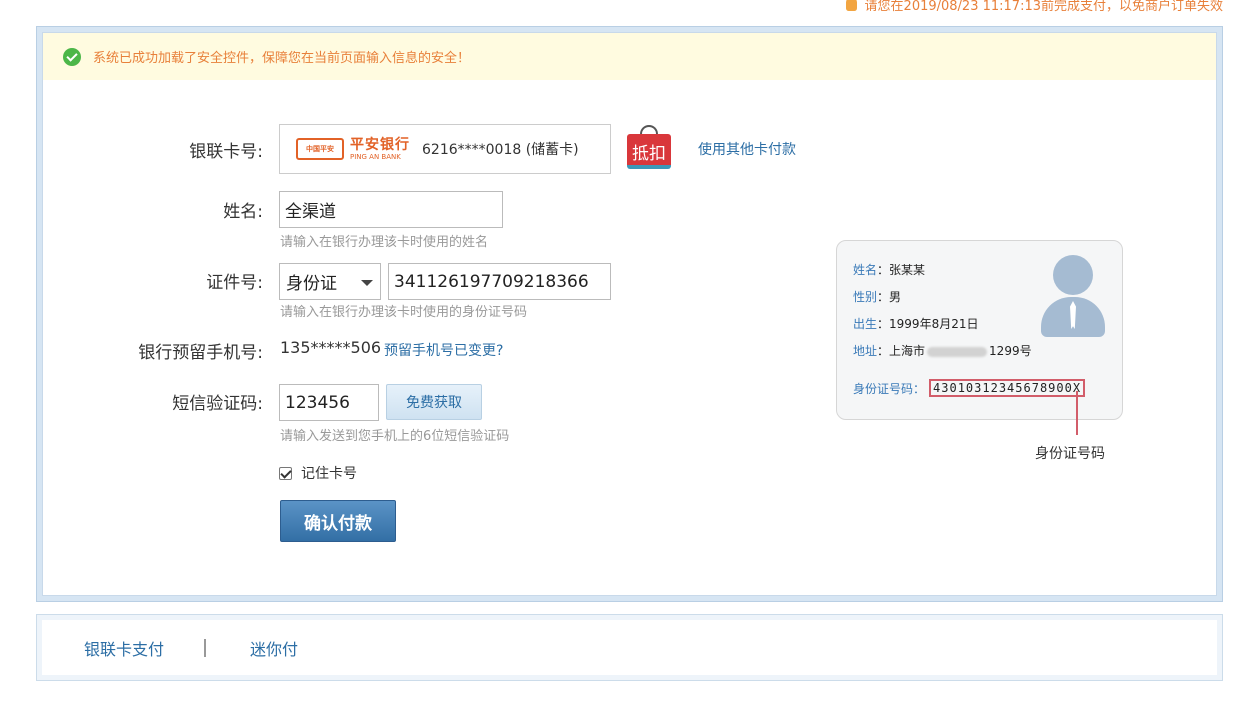  Describe the element at coordinates (384, 242) in the screenshot. I see `name-hint: 请输入在银行办理该卡时使用的姓名` at that location.